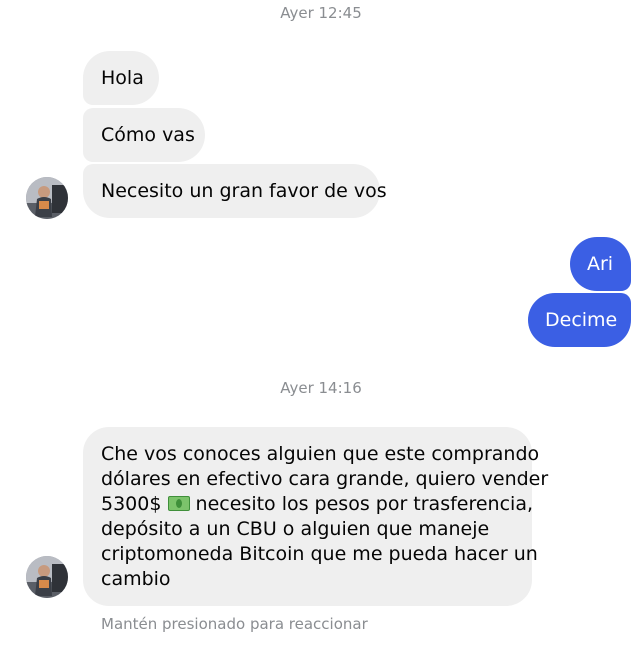 The height and width of the screenshot is (652, 642). I want to click on message-line: cambio, so click(136, 579).